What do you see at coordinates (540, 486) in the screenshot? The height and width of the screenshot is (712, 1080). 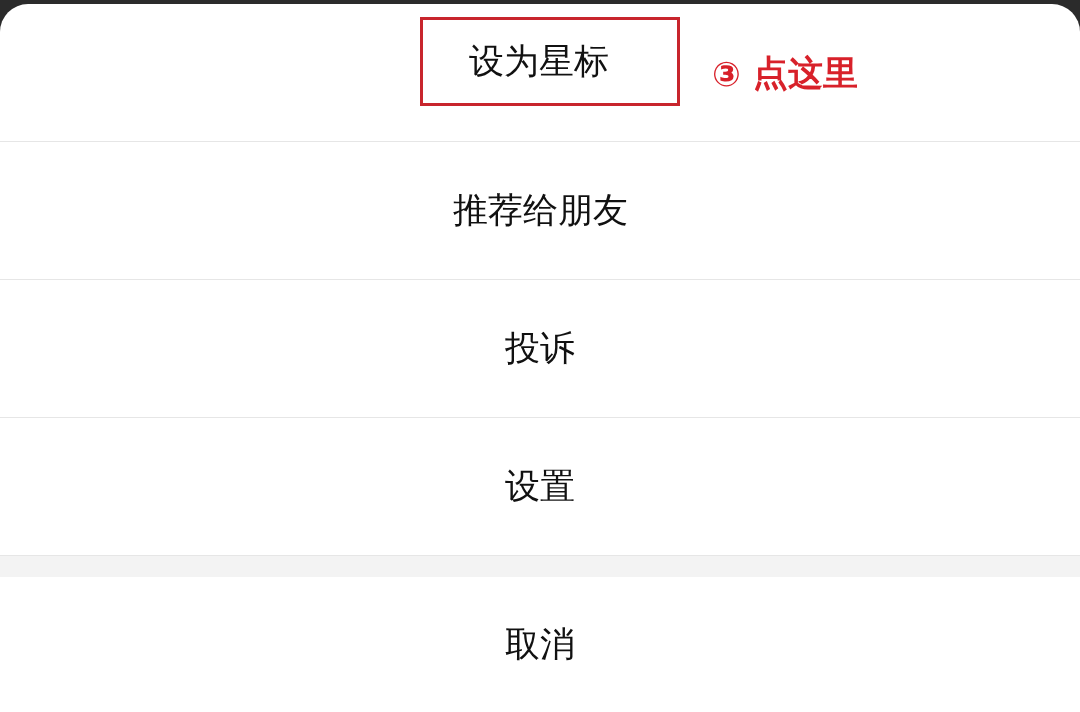 I see `menu-item: 设置` at bounding box center [540, 486].